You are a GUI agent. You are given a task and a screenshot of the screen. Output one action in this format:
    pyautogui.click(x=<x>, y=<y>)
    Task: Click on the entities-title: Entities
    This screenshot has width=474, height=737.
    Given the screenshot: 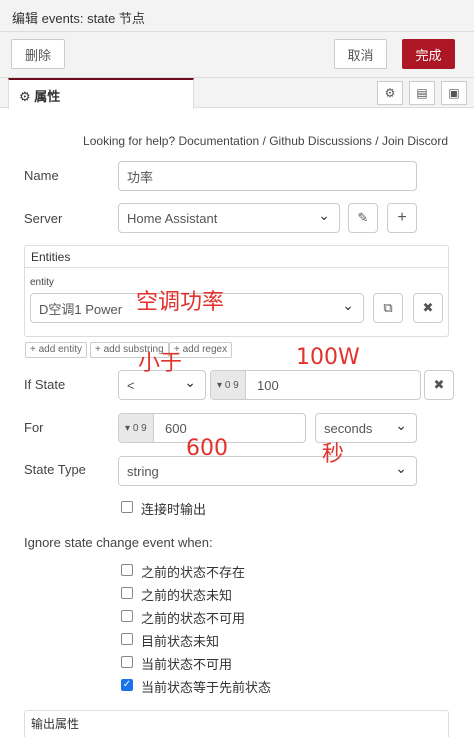 What is the action you would take?
    pyautogui.click(x=236, y=257)
    